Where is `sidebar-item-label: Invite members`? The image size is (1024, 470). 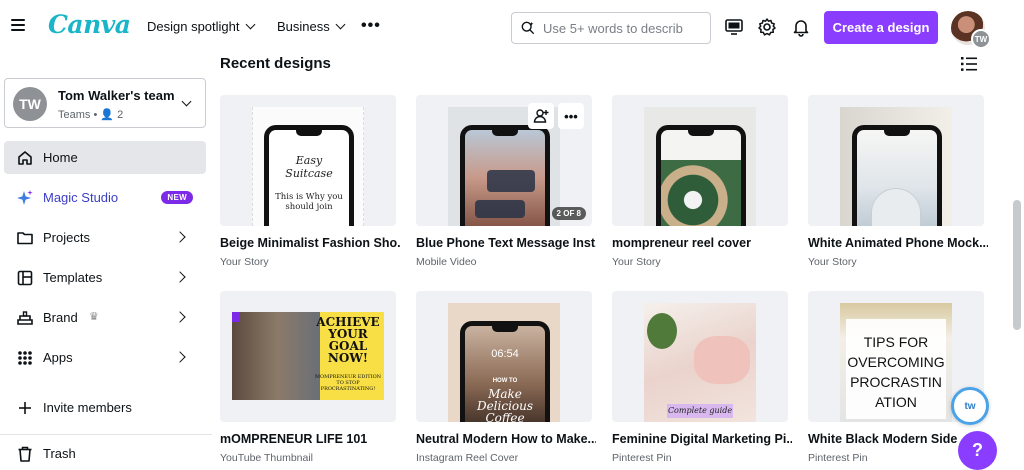 sidebar-item-label: Invite members is located at coordinates (87, 407).